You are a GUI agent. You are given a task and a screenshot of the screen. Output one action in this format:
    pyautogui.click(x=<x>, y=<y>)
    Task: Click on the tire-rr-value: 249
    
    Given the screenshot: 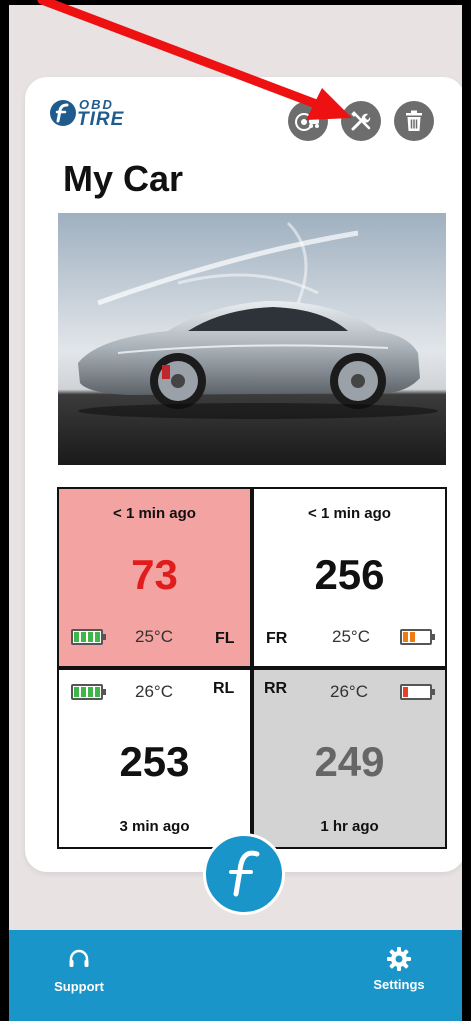 What is the action you would take?
    pyautogui.click(x=349, y=761)
    